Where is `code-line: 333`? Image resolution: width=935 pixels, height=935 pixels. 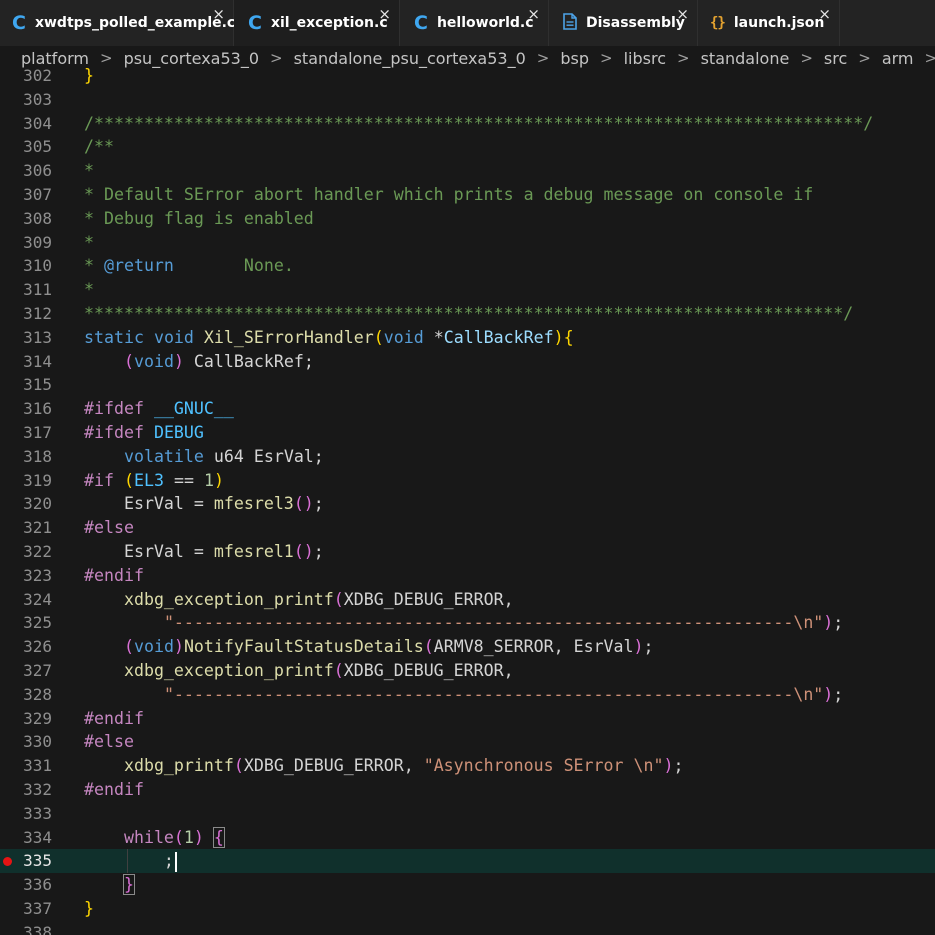
code-line: 333 is located at coordinates (467, 814).